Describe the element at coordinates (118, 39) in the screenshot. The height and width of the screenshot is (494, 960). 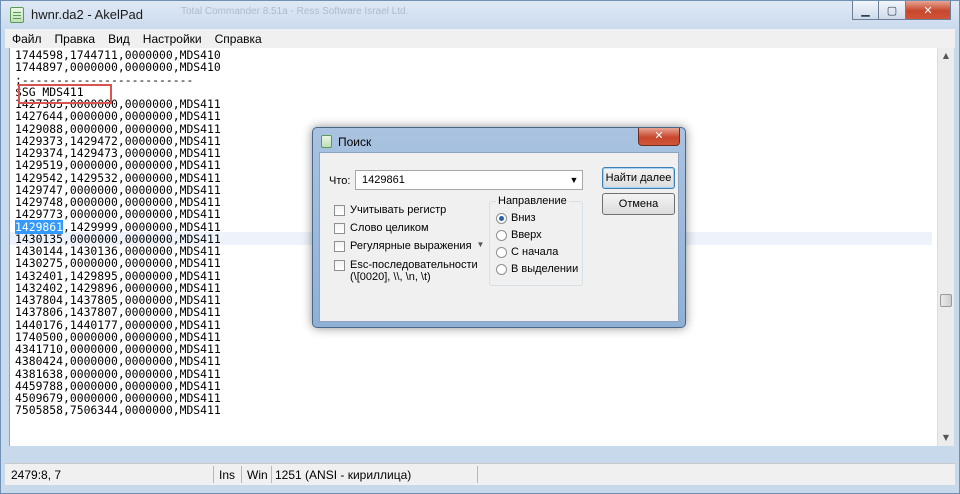
I see `menu-view: Вид` at that location.